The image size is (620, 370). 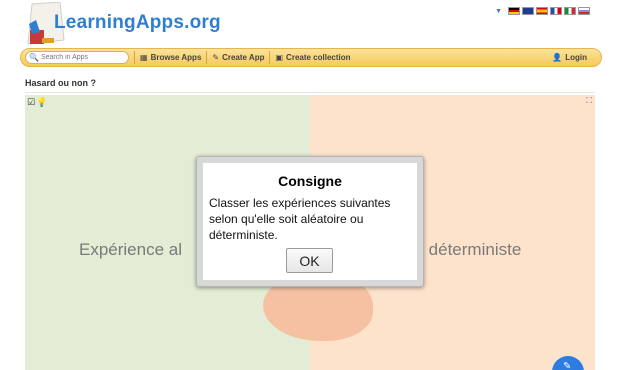 I want to click on search-input, so click(x=84, y=57).